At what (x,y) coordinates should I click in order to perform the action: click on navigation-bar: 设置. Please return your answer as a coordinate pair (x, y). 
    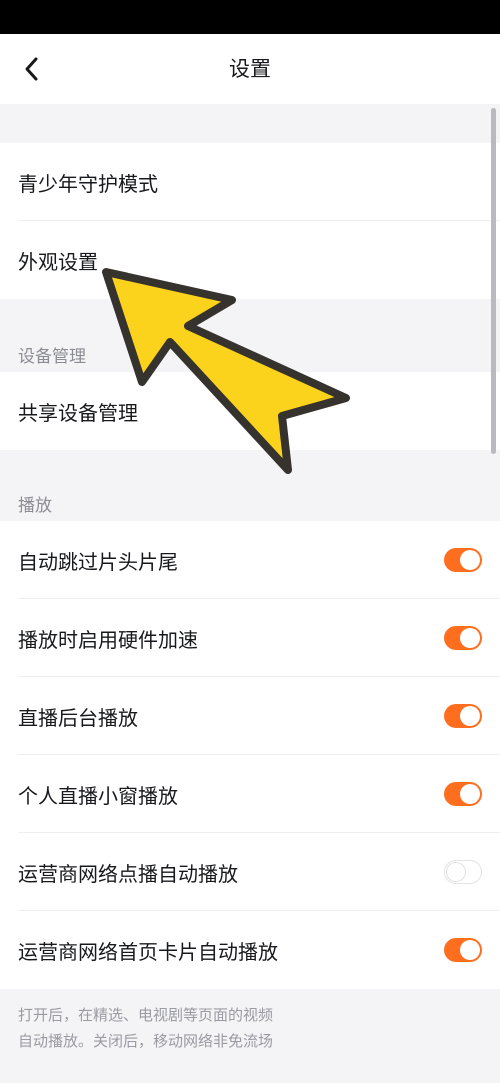
    Looking at the image, I should click on (250, 69).